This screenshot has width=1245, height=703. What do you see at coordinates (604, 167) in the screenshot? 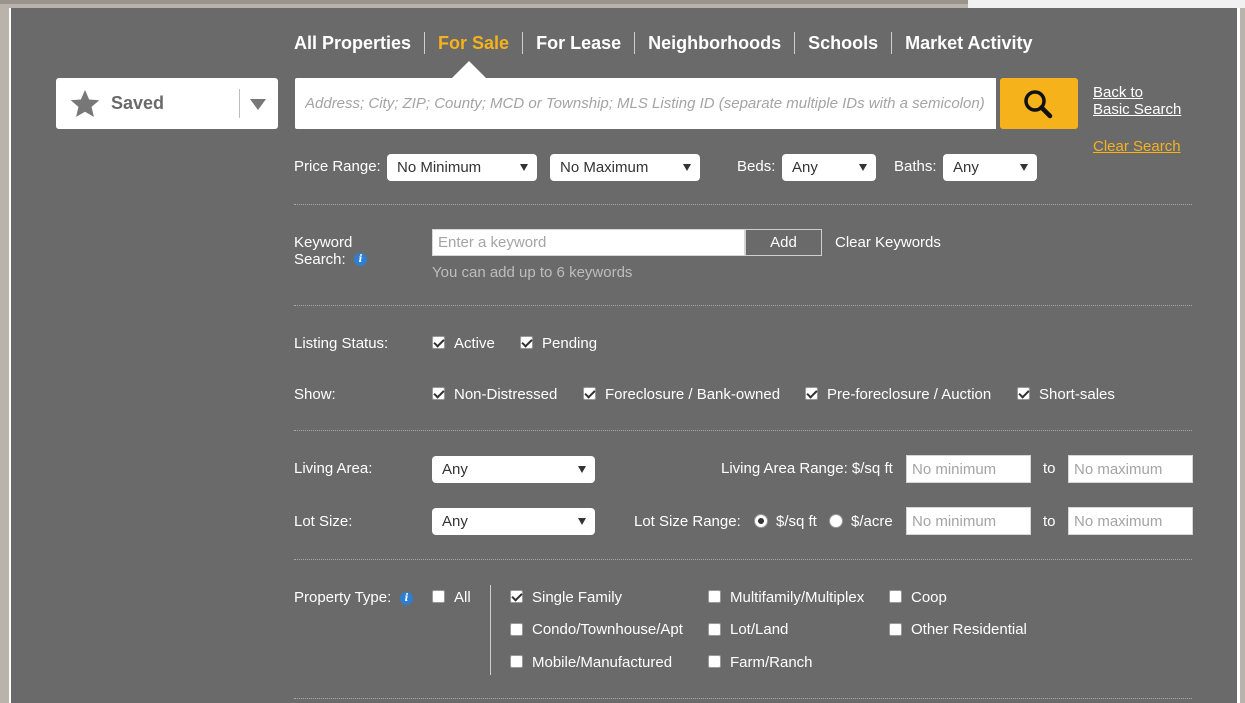
I see `price-max-value: No Maximum` at bounding box center [604, 167].